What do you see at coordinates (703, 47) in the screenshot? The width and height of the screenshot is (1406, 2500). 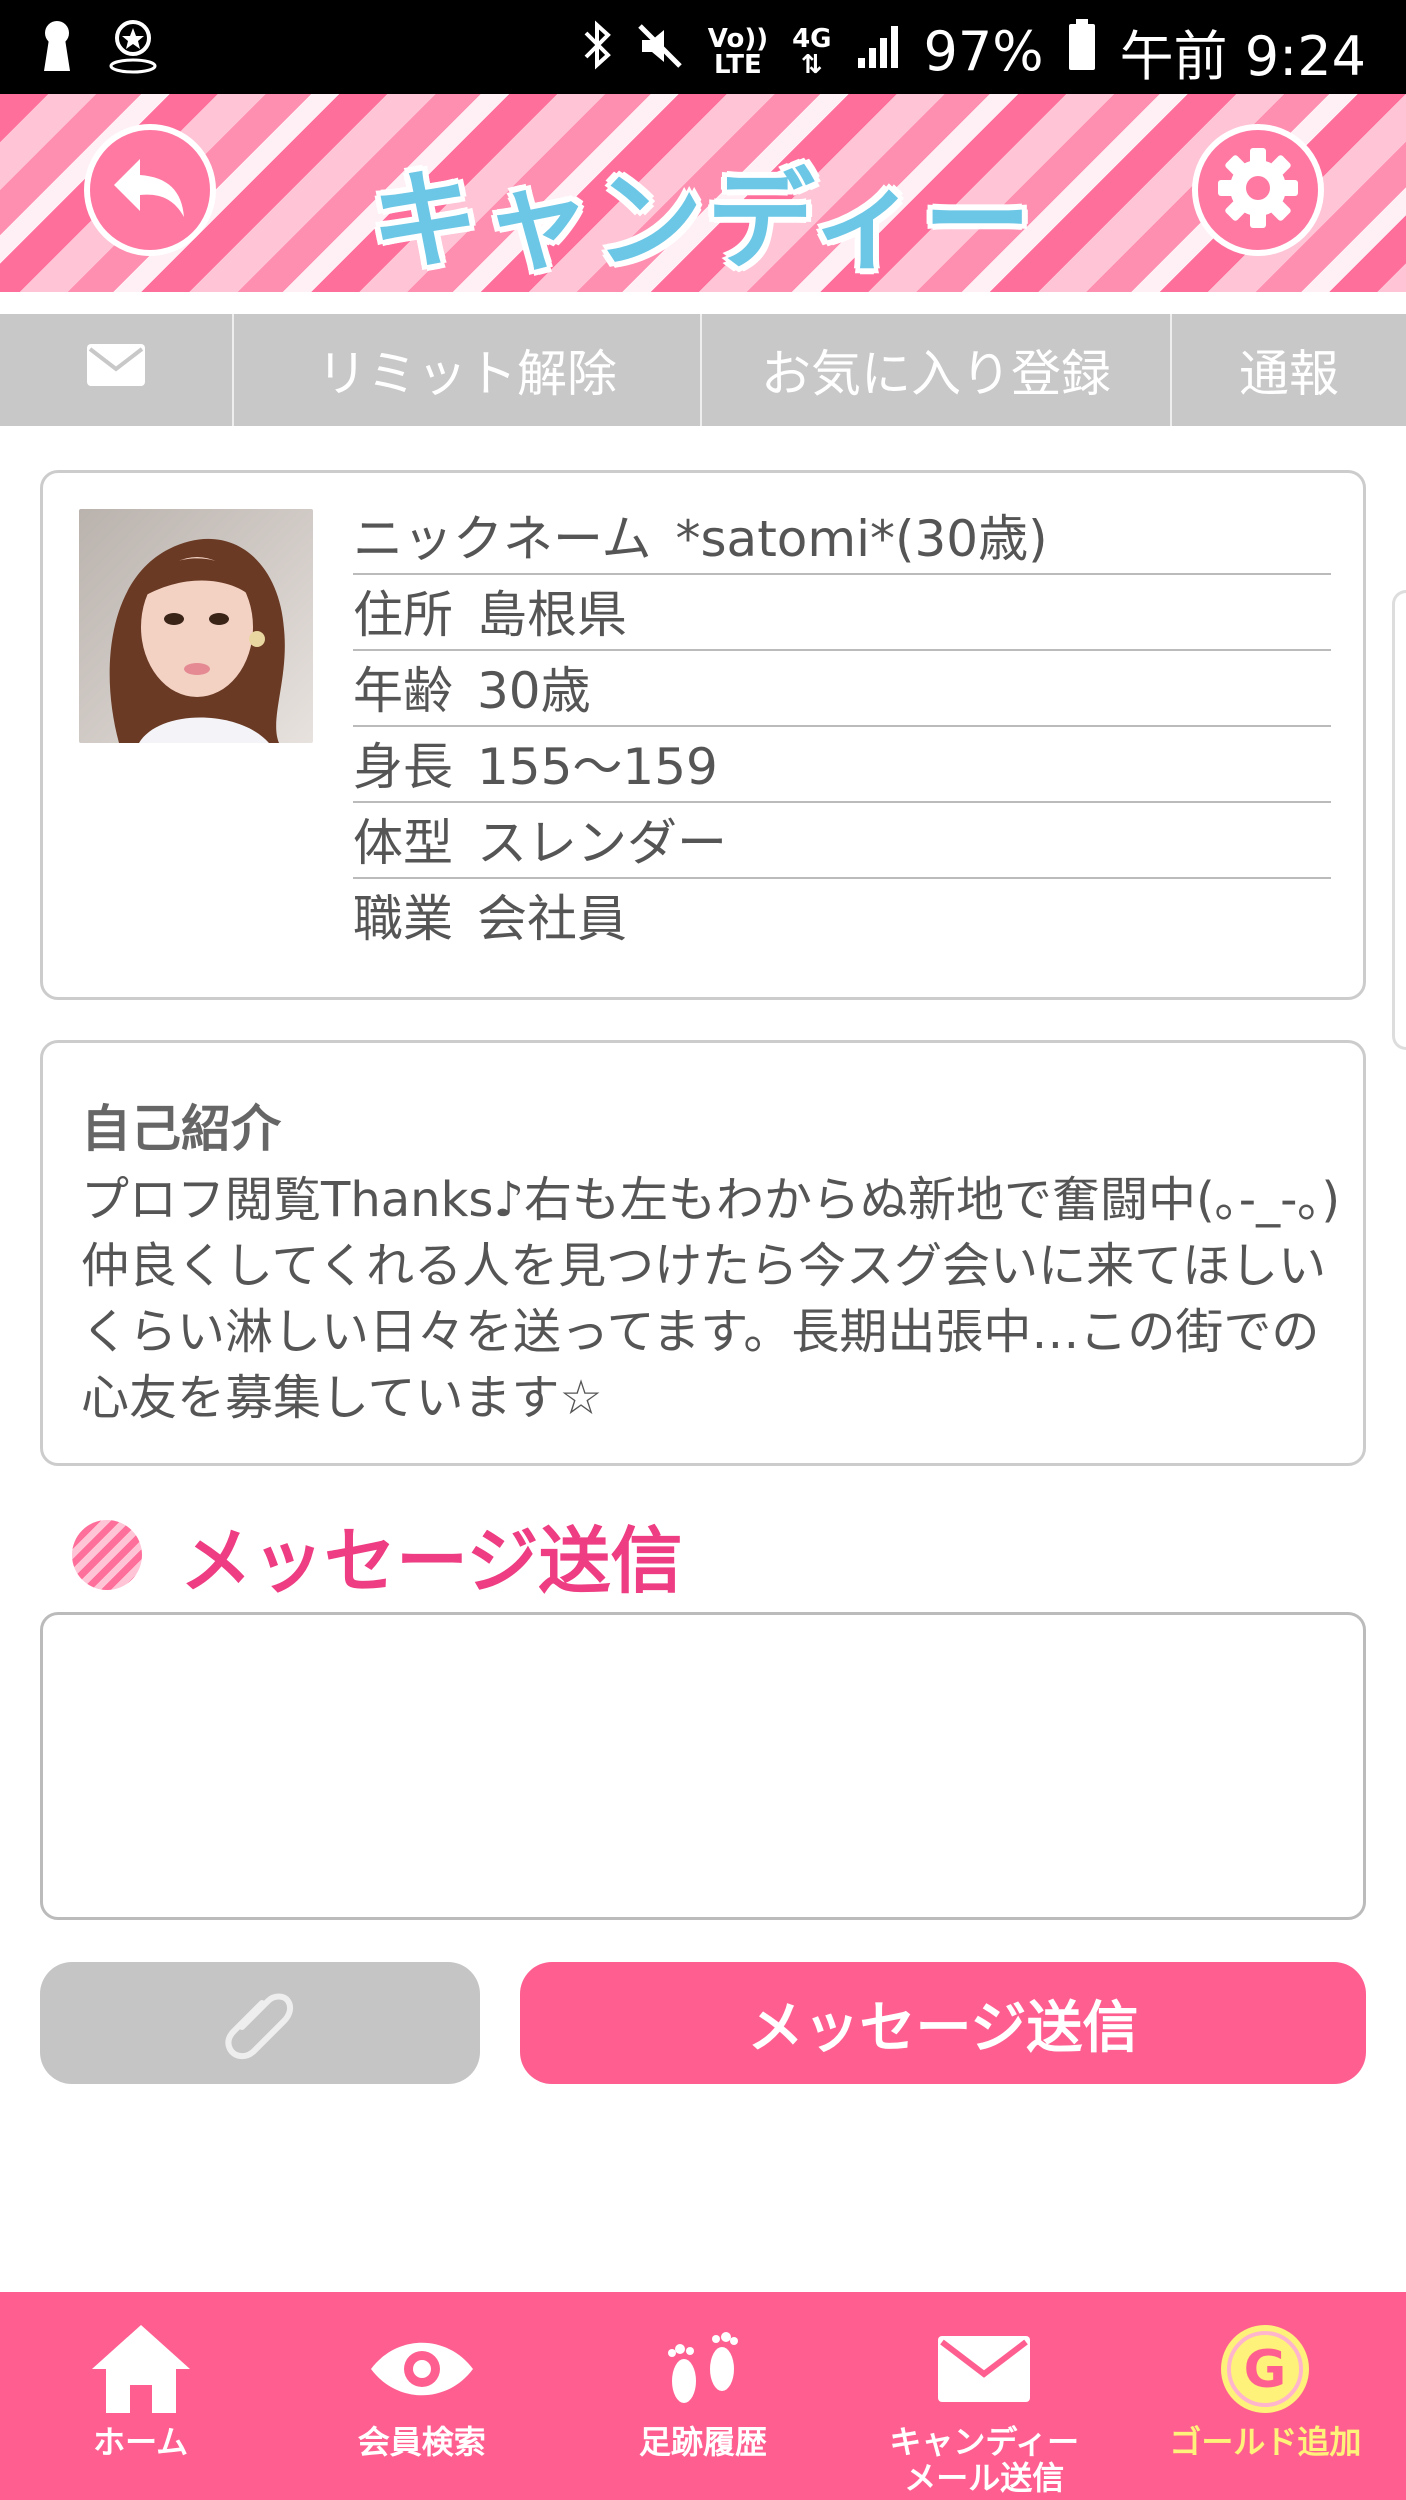 I see `status-bar: Vo)) LTE 4G ⇅ 97% 午前 9:24` at bounding box center [703, 47].